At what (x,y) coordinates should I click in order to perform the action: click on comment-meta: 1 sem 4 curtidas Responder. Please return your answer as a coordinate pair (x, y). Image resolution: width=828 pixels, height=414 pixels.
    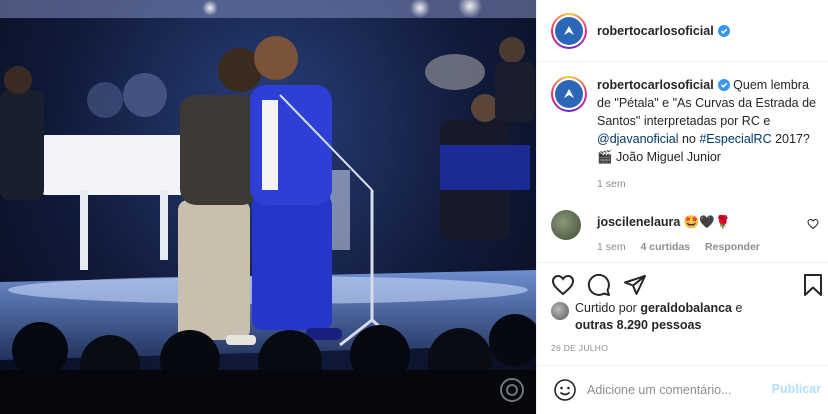
    Looking at the image, I should click on (684, 247).